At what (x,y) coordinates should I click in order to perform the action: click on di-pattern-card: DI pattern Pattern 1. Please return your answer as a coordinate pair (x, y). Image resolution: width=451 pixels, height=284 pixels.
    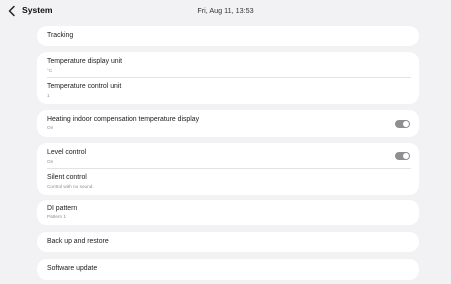
    Looking at the image, I should click on (228, 212).